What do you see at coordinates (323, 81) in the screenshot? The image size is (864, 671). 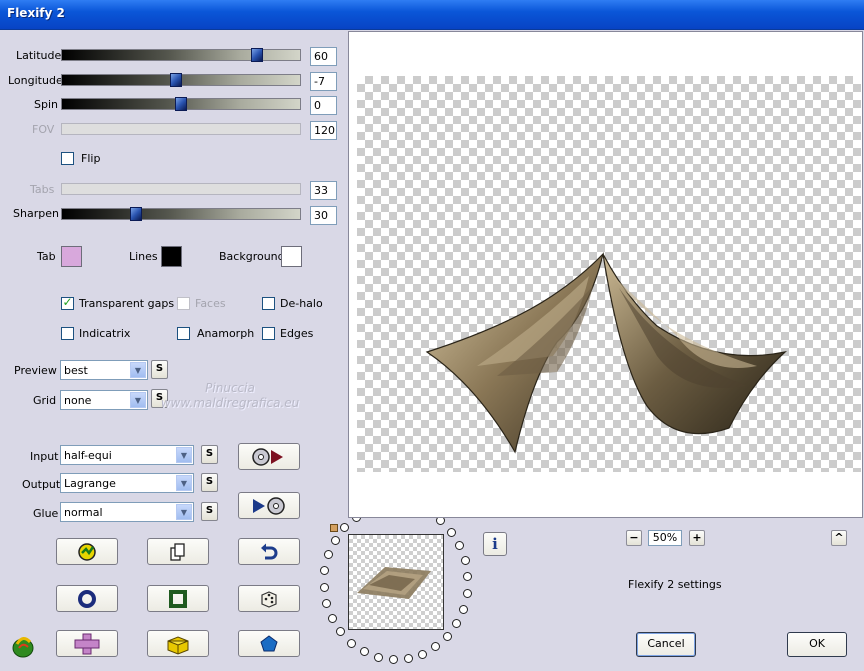 I see `longitude-value: -7` at bounding box center [323, 81].